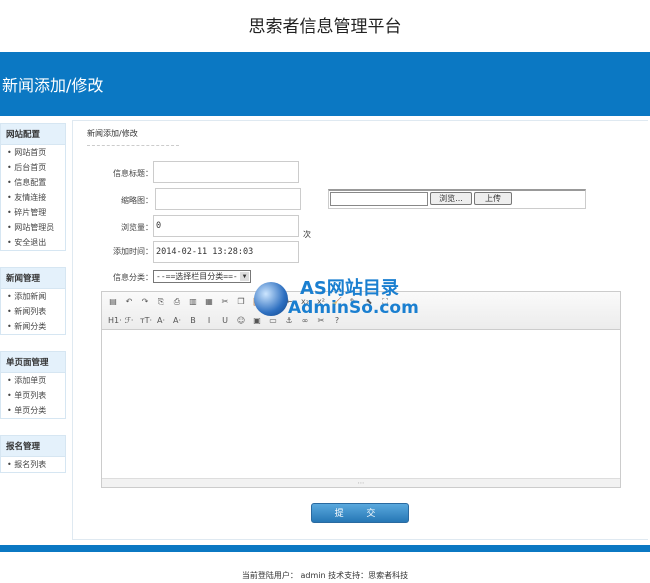 This screenshot has width=650, height=583. I want to click on footer-text: 当前登陆用户： admin 技术支持：思索者科技, so click(325, 575).